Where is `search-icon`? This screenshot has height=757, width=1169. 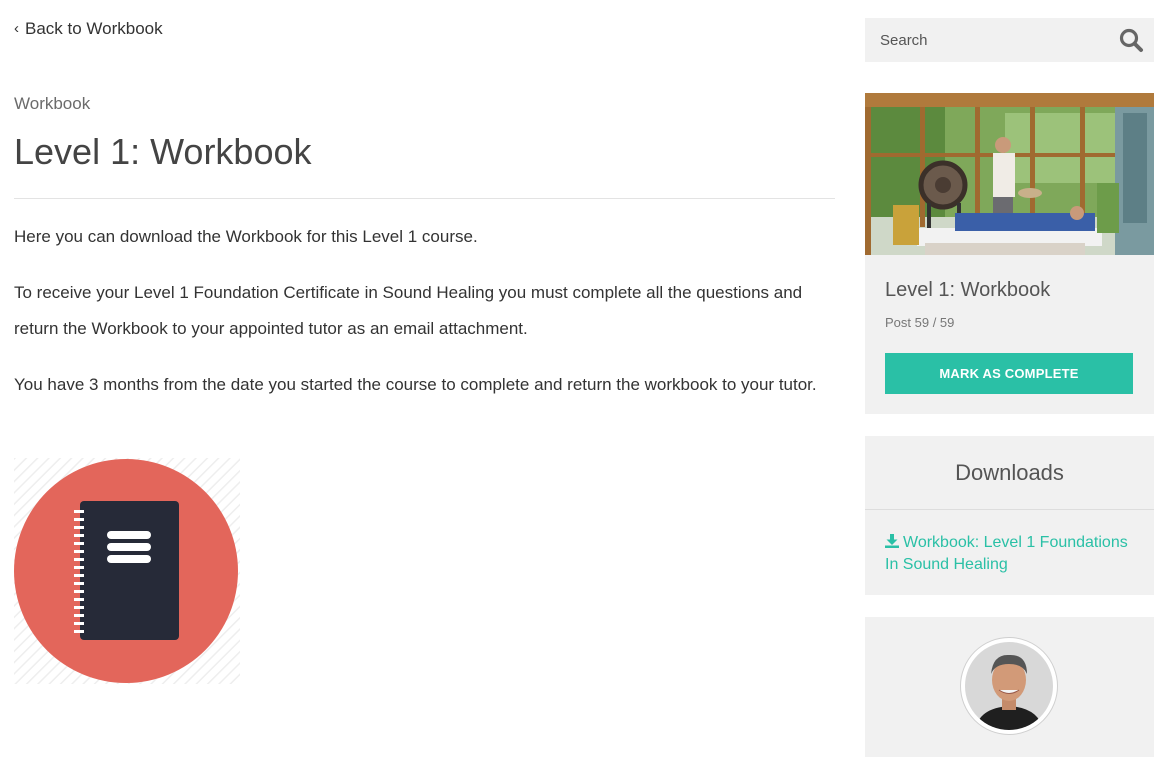 search-icon is located at coordinates (1131, 40).